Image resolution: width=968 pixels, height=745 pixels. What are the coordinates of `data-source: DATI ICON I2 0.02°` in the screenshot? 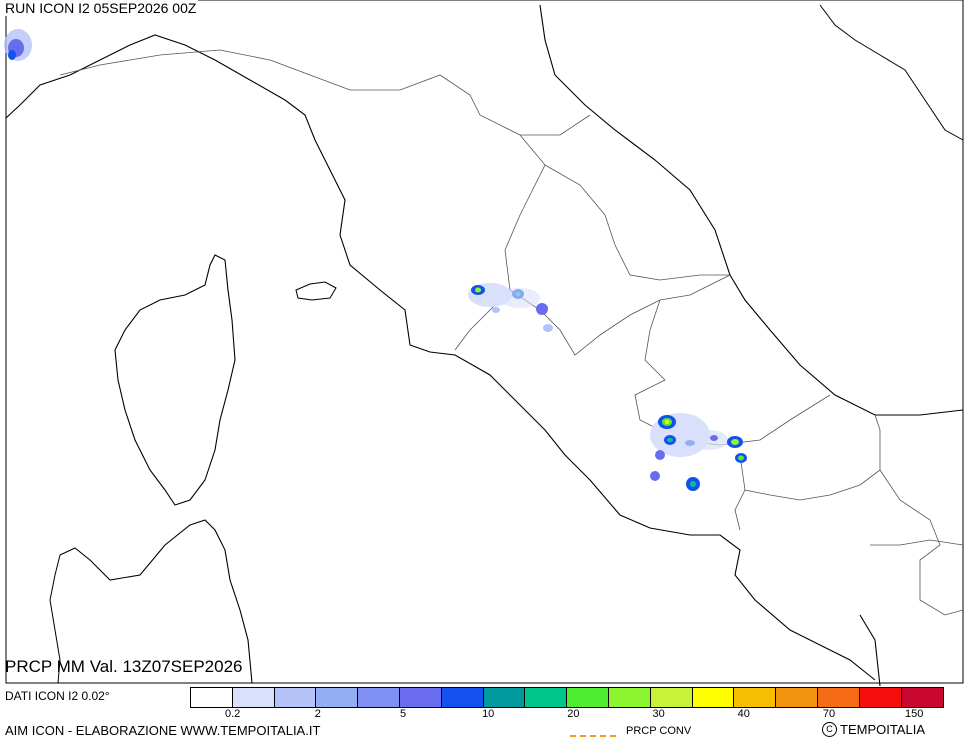 It's located at (57, 696).